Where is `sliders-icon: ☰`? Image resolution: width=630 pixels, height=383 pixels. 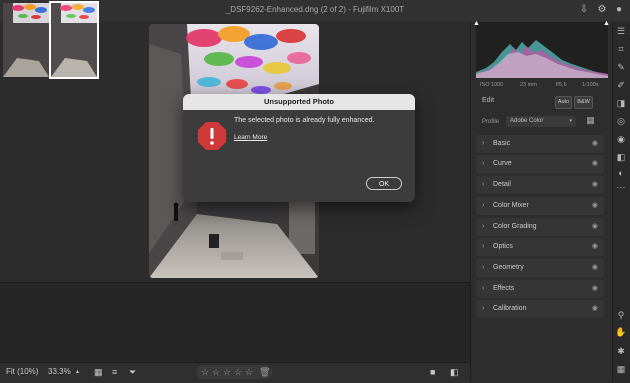
sliders-icon: ☰ is located at coordinates (621, 31).